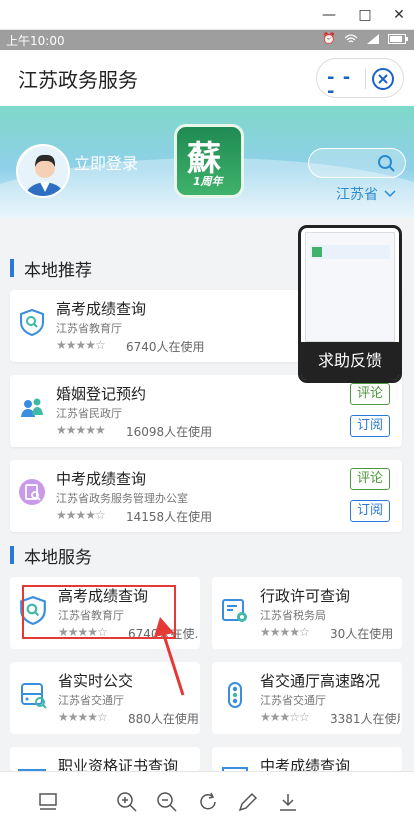  Describe the element at coordinates (398, 38) in the screenshot. I see `battery-icon` at that location.